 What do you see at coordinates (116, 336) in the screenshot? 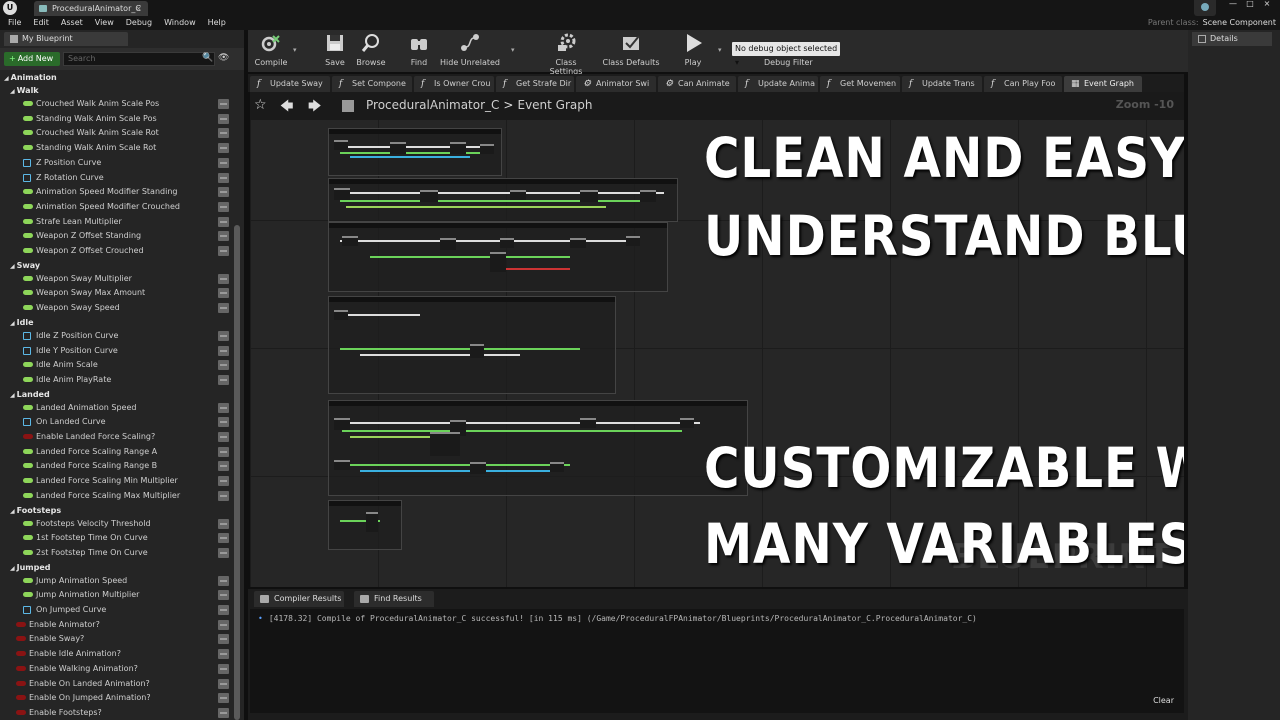
I see `variable-item: Idle Z Position Curve` at bounding box center [116, 336].